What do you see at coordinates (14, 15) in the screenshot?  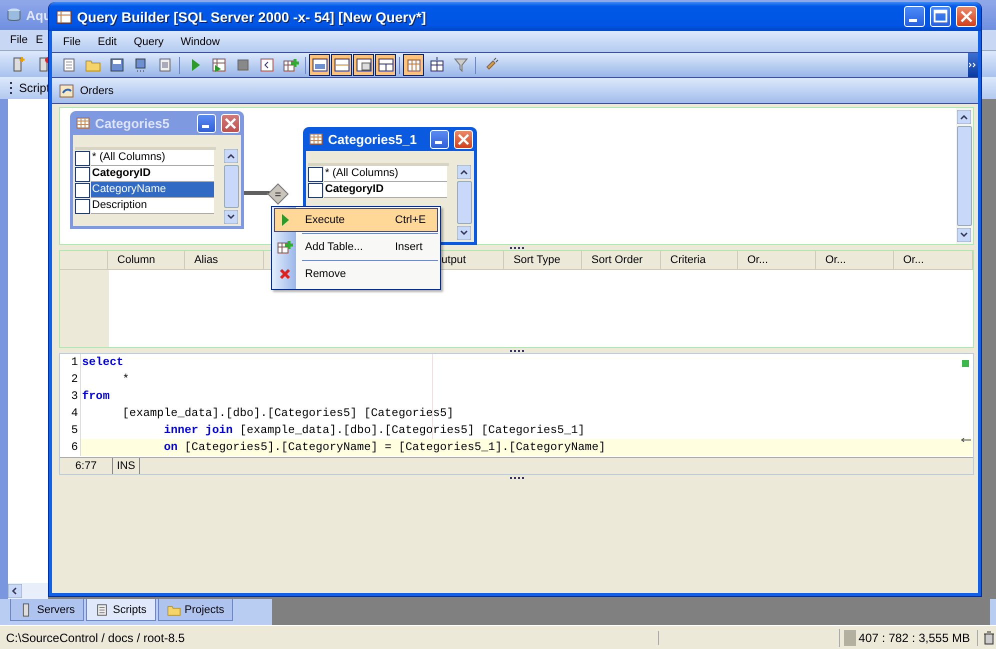 I see `database-icon` at bounding box center [14, 15].